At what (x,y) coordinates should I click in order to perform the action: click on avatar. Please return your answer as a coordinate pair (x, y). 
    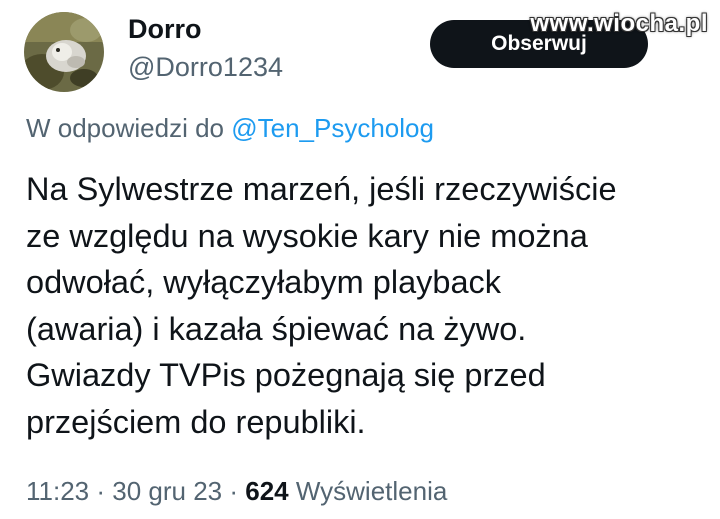
    Looking at the image, I should click on (64, 52).